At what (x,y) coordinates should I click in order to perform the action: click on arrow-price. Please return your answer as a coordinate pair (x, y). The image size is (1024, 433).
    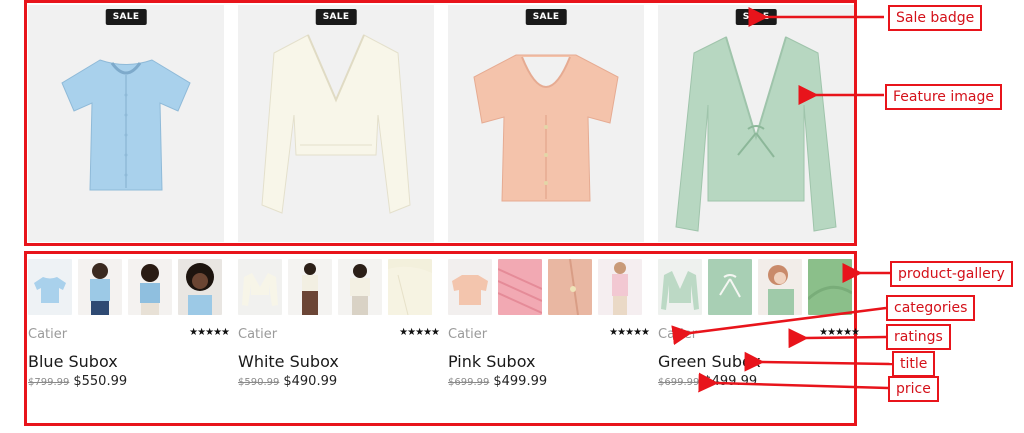
    Looking at the image, I should click on (793, 382).